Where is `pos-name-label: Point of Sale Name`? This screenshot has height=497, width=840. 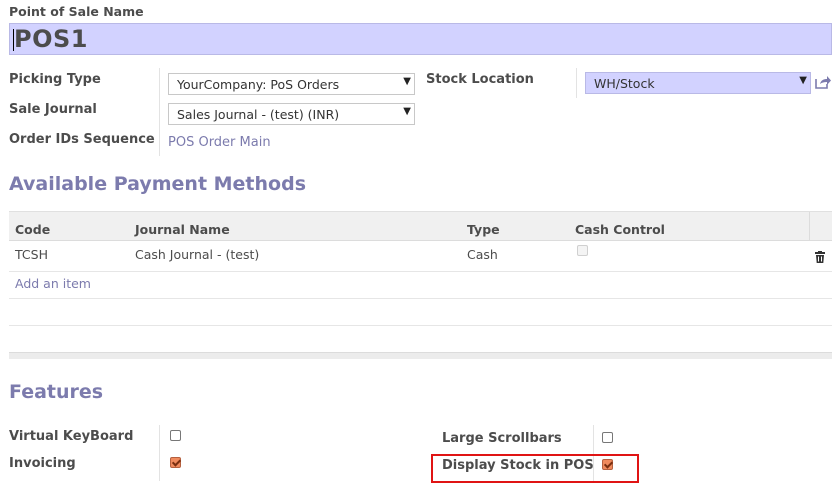 pos-name-label: Point of Sale Name is located at coordinates (76, 11).